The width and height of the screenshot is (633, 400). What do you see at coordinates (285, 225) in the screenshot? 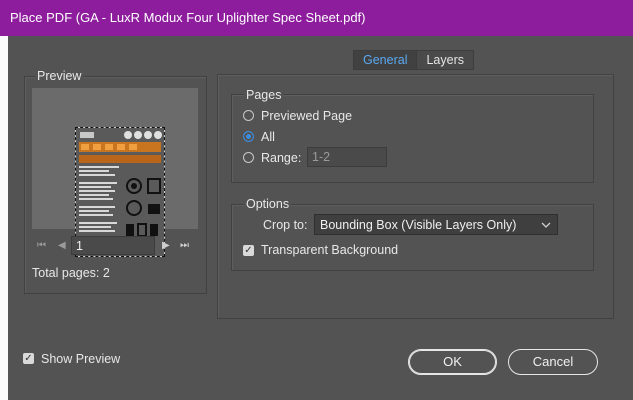
I see `crop-to-label: Crop to:` at bounding box center [285, 225].